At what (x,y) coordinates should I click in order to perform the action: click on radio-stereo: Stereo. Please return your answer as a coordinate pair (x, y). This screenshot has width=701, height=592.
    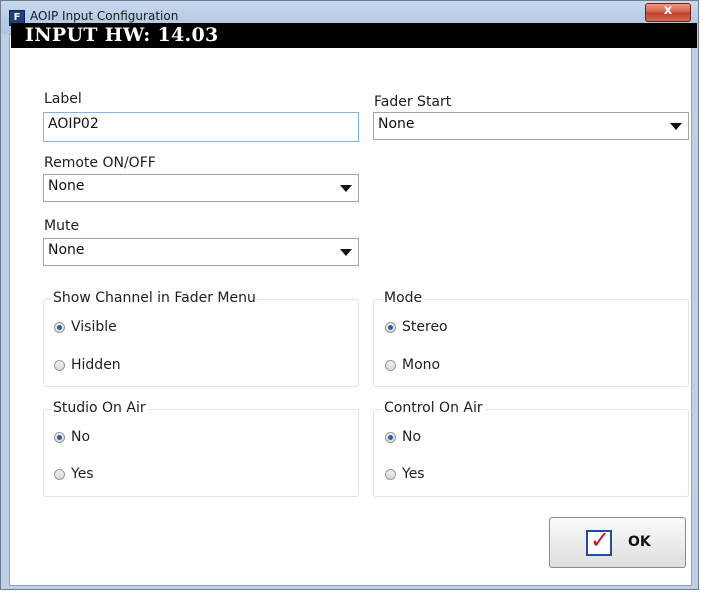
    Looking at the image, I should click on (416, 327).